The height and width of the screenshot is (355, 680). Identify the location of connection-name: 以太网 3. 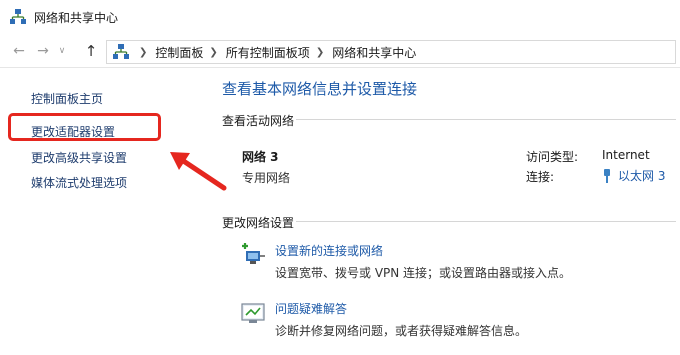
(641, 175).